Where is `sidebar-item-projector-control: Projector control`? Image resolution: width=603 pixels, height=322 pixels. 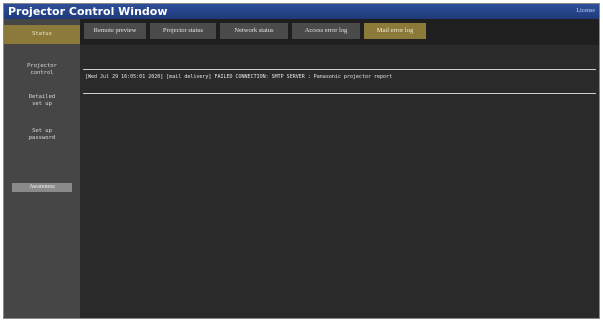 sidebar-item-projector-control: Projector control is located at coordinates (42, 70).